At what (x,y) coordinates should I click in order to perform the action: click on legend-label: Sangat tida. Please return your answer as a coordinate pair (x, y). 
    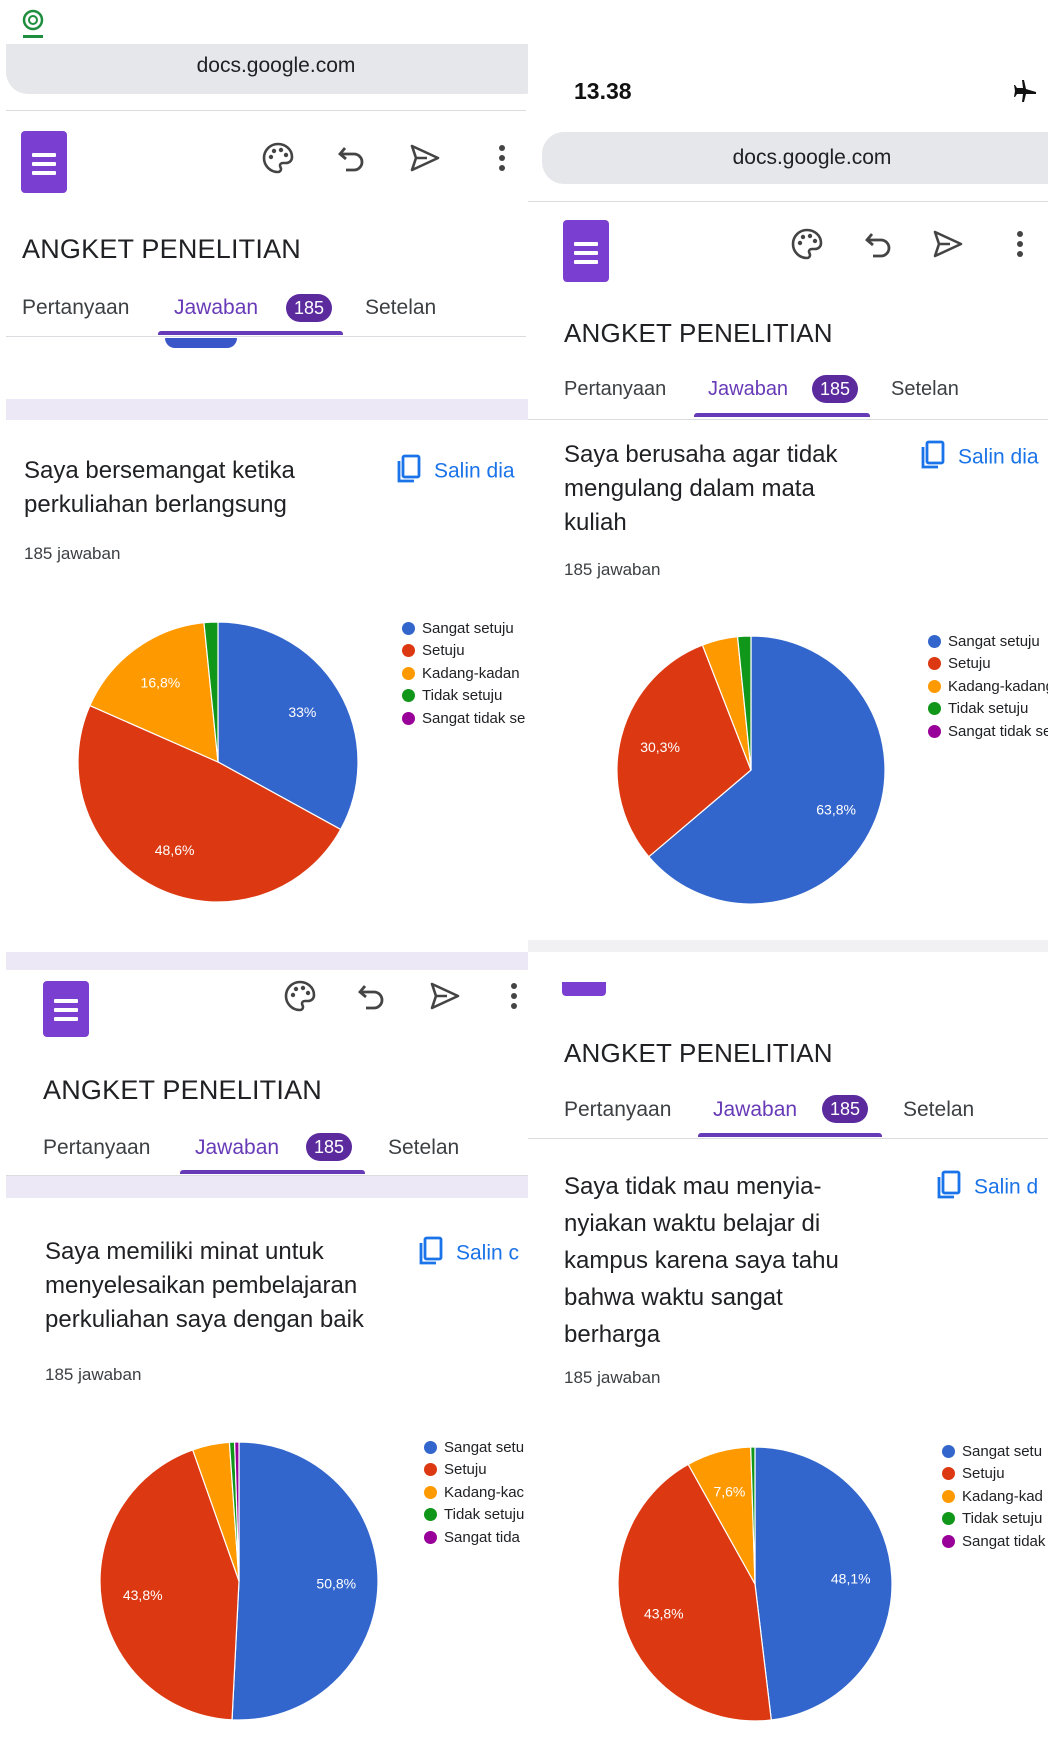
    Looking at the image, I should click on (482, 1537).